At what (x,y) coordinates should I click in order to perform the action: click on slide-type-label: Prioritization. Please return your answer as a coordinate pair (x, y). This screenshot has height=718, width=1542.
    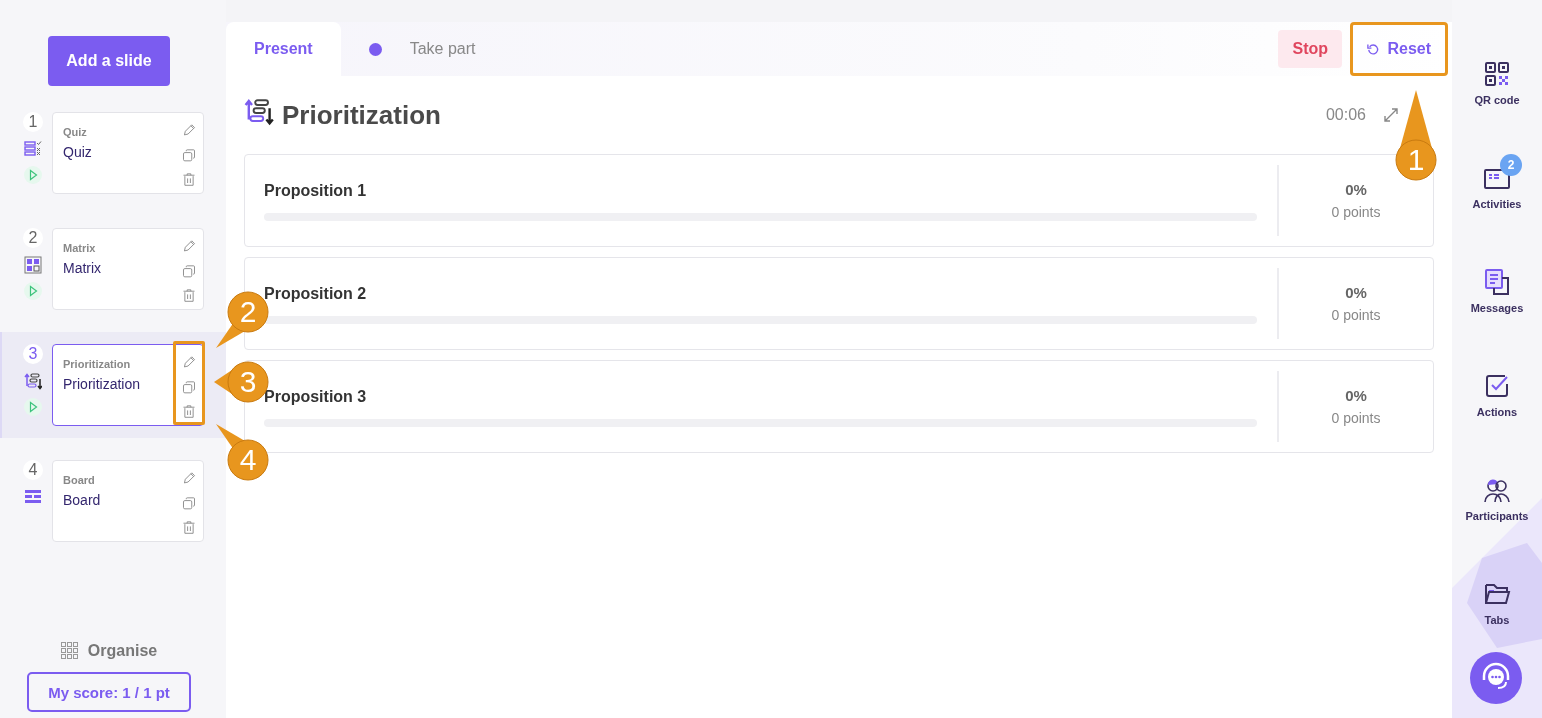
    Looking at the image, I should click on (97, 364).